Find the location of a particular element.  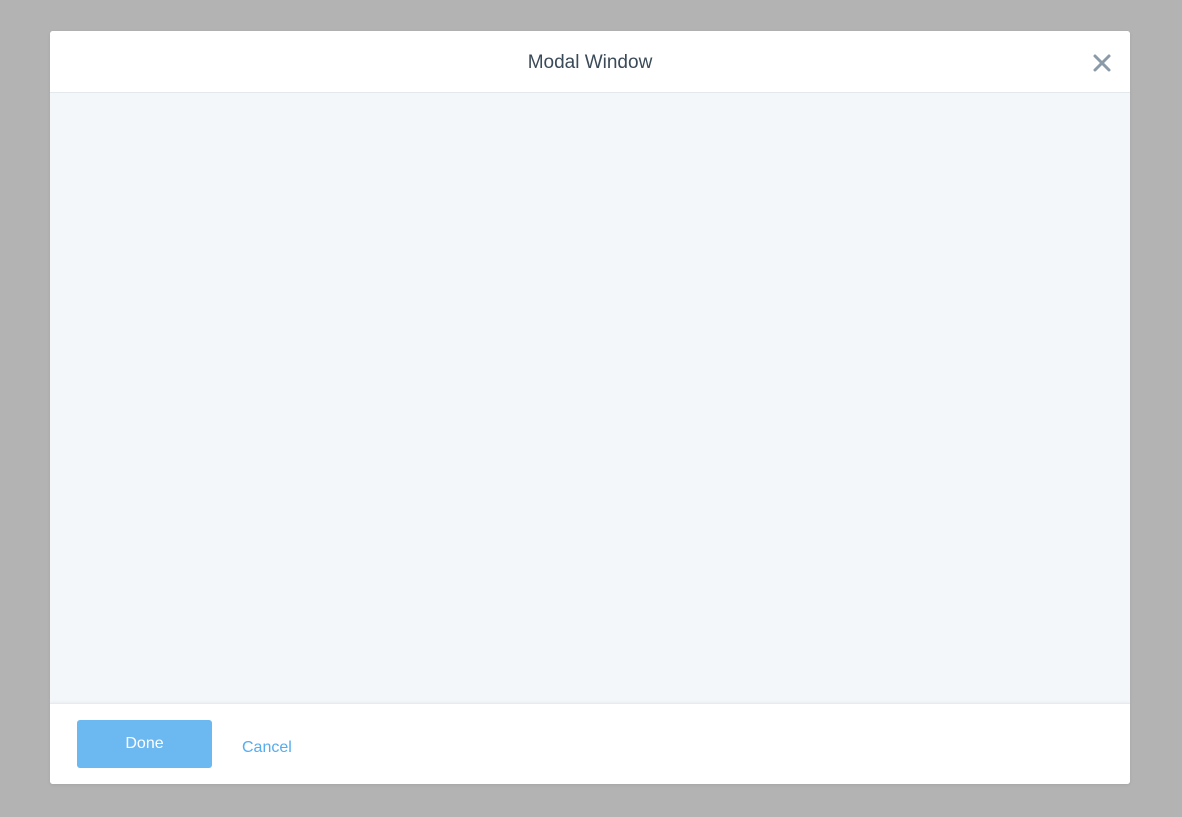

cancel-link: Cancel is located at coordinates (267, 744).